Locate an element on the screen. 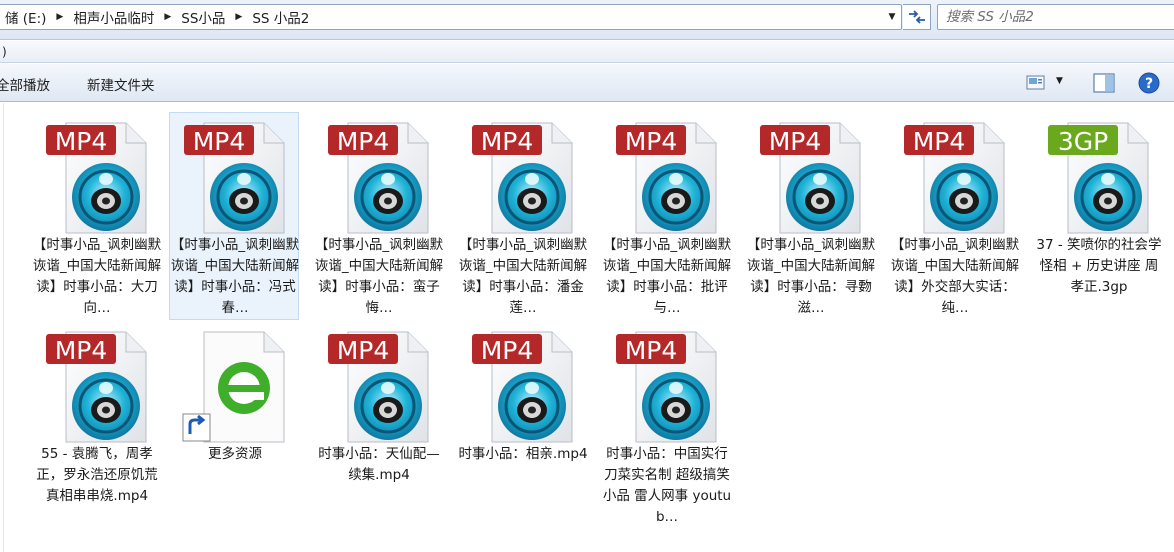  play-all-button: 全部播放 is located at coordinates (25, 84).